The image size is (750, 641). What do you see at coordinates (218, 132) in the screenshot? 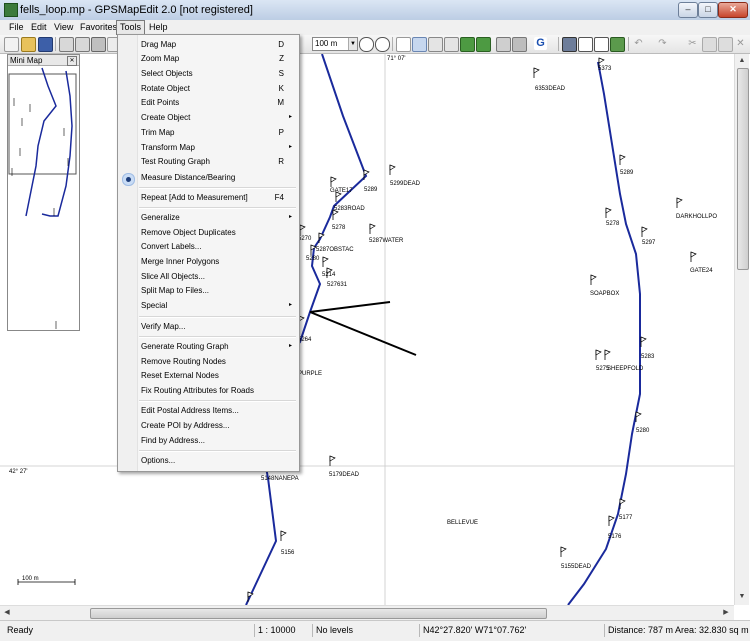
I see `menu-item-trim-map: Trim Map P` at bounding box center [218, 132].